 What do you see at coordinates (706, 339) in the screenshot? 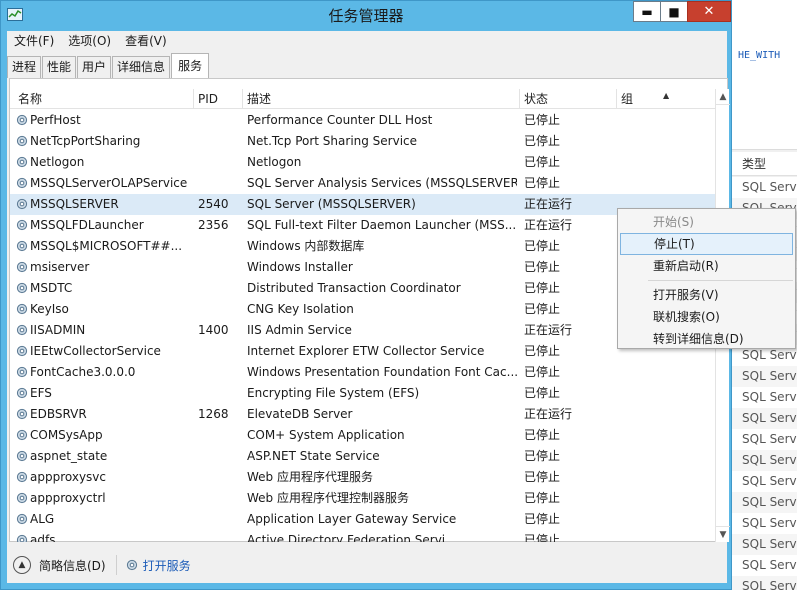
I see `context-go-to-details: 转到详细信息(D)` at bounding box center [706, 339].